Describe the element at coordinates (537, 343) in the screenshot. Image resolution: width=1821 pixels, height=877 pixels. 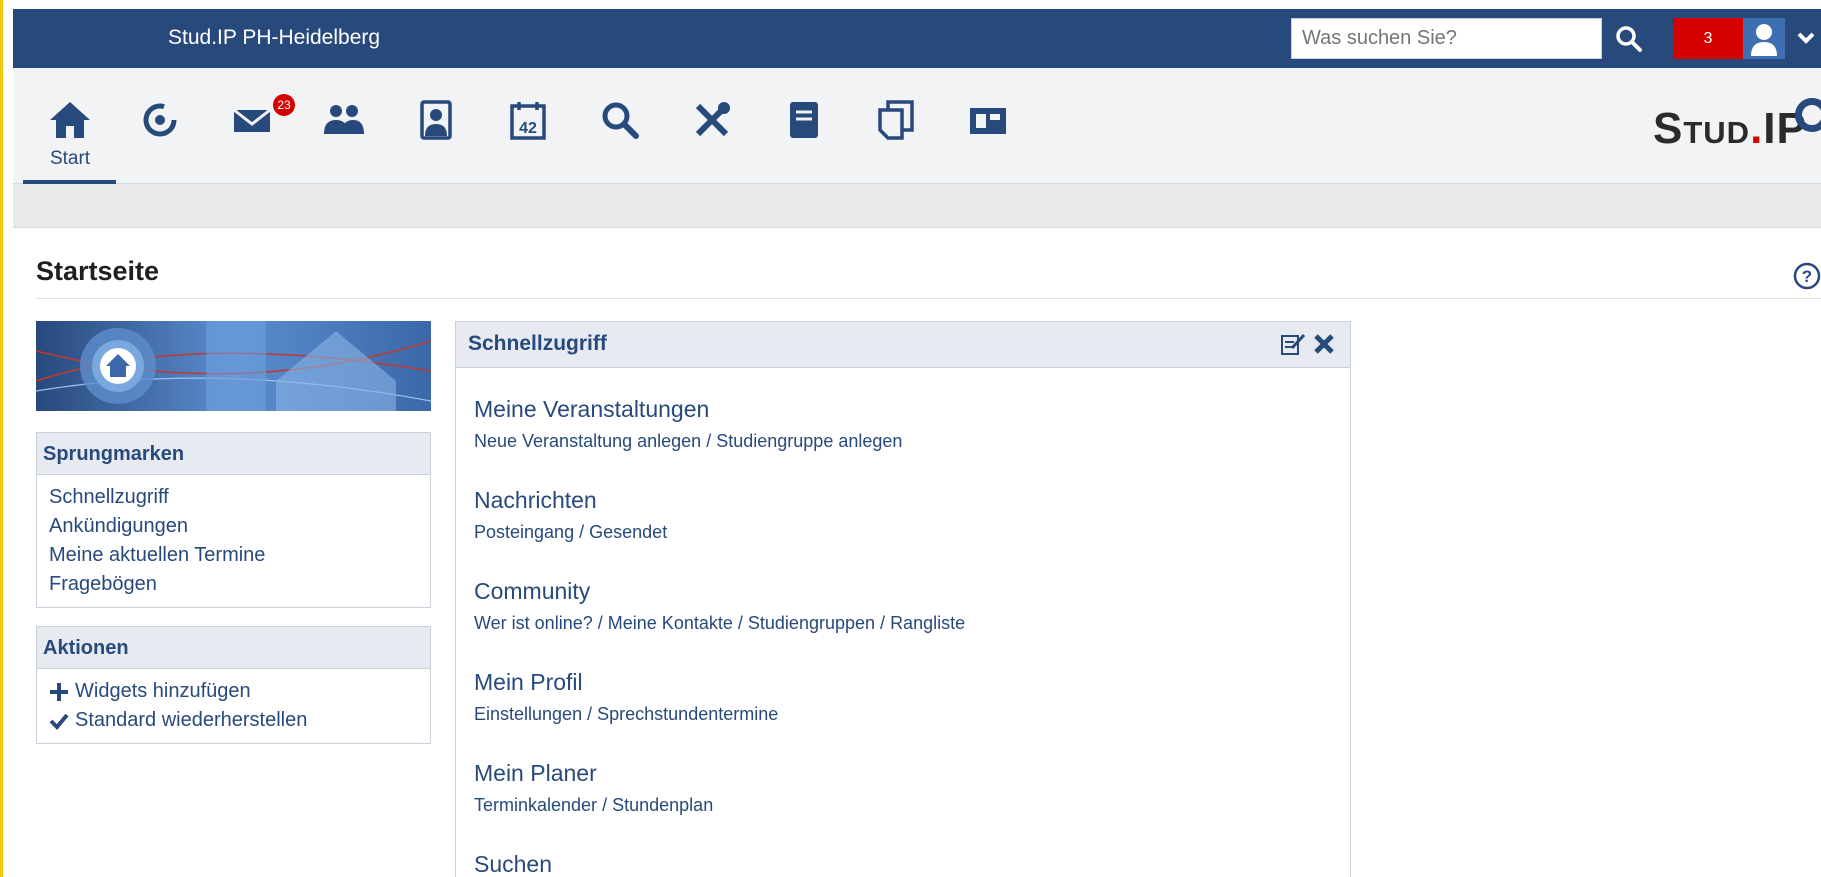
I see `widget-title: Schnellzugriff` at that location.